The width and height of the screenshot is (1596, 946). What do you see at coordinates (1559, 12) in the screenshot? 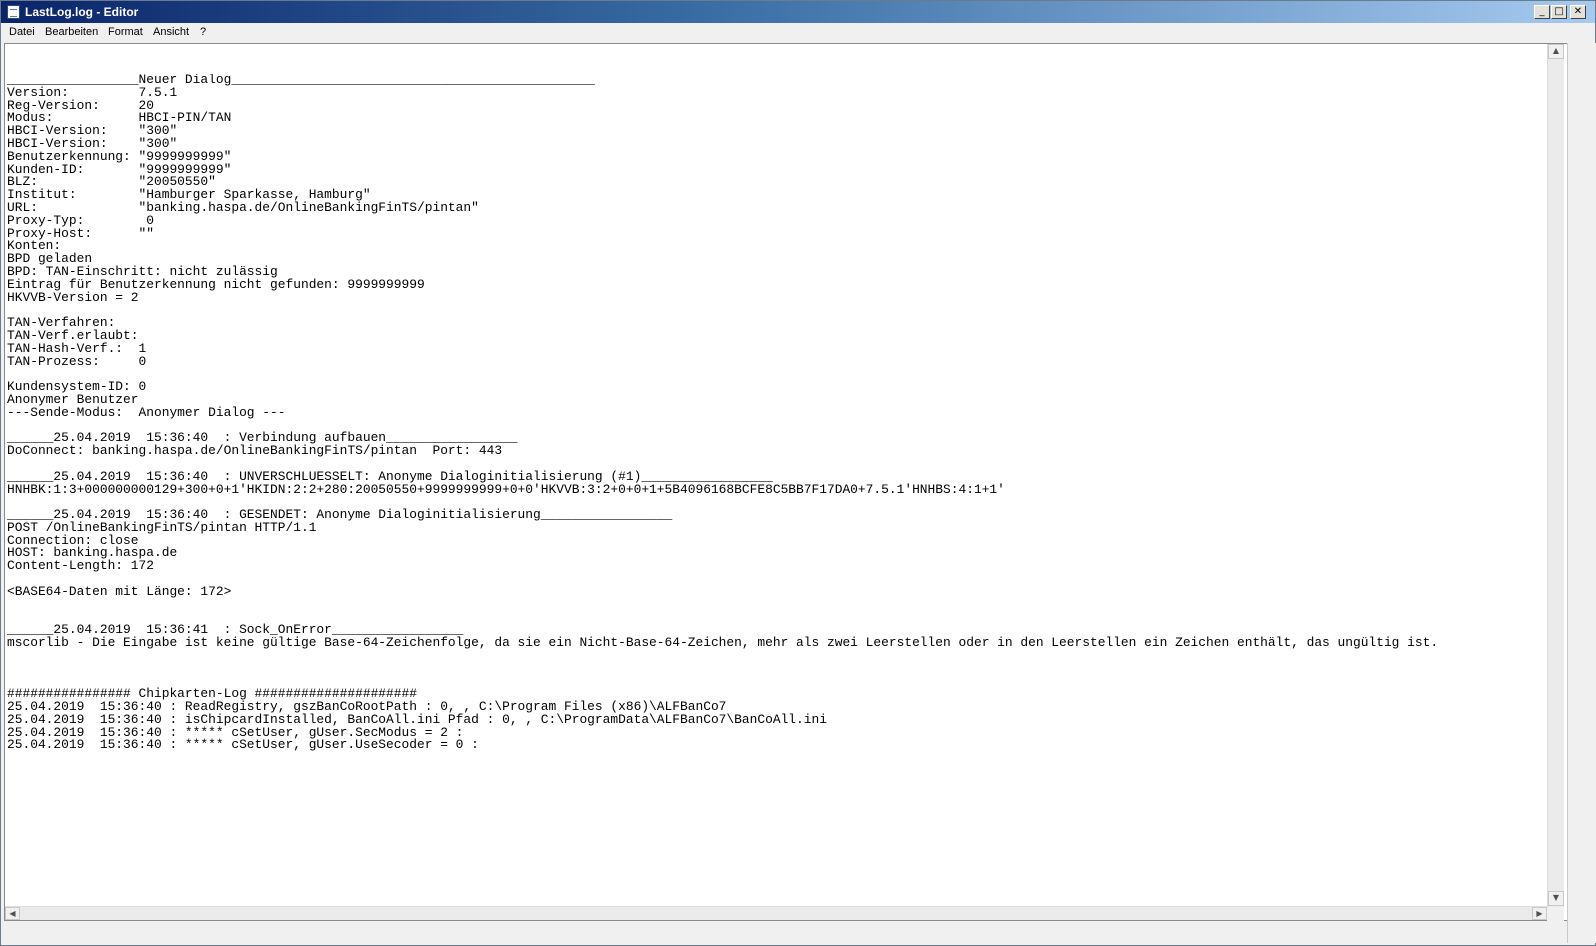
I see `maximize-button: □` at bounding box center [1559, 12].